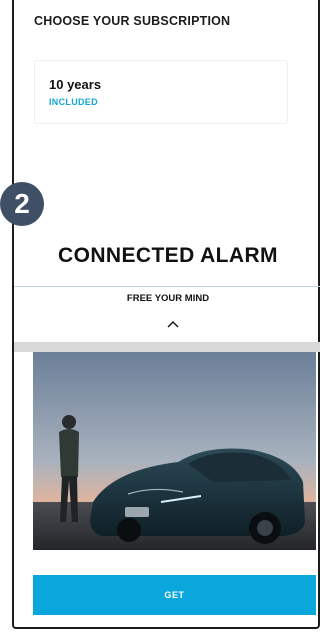 The width and height of the screenshot is (323, 633). Describe the element at coordinates (173, 322) in the screenshot. I see `chevron-up-icon` at that location.